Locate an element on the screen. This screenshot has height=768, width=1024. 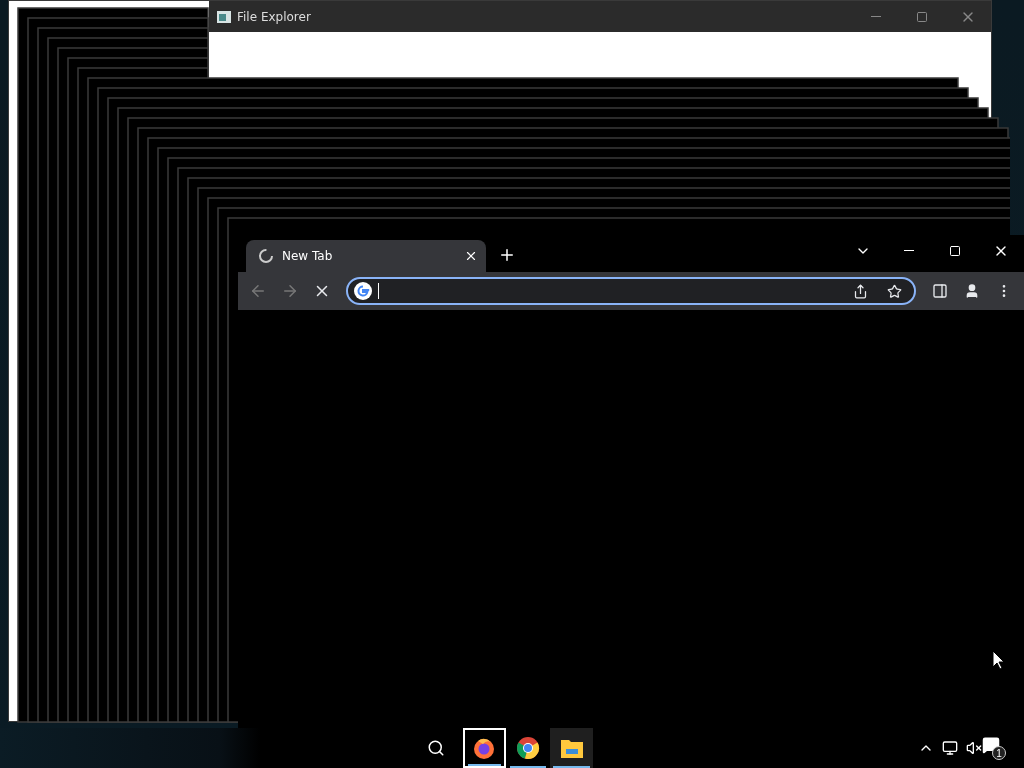
firefox-icon is located at coordinates (484, 748).